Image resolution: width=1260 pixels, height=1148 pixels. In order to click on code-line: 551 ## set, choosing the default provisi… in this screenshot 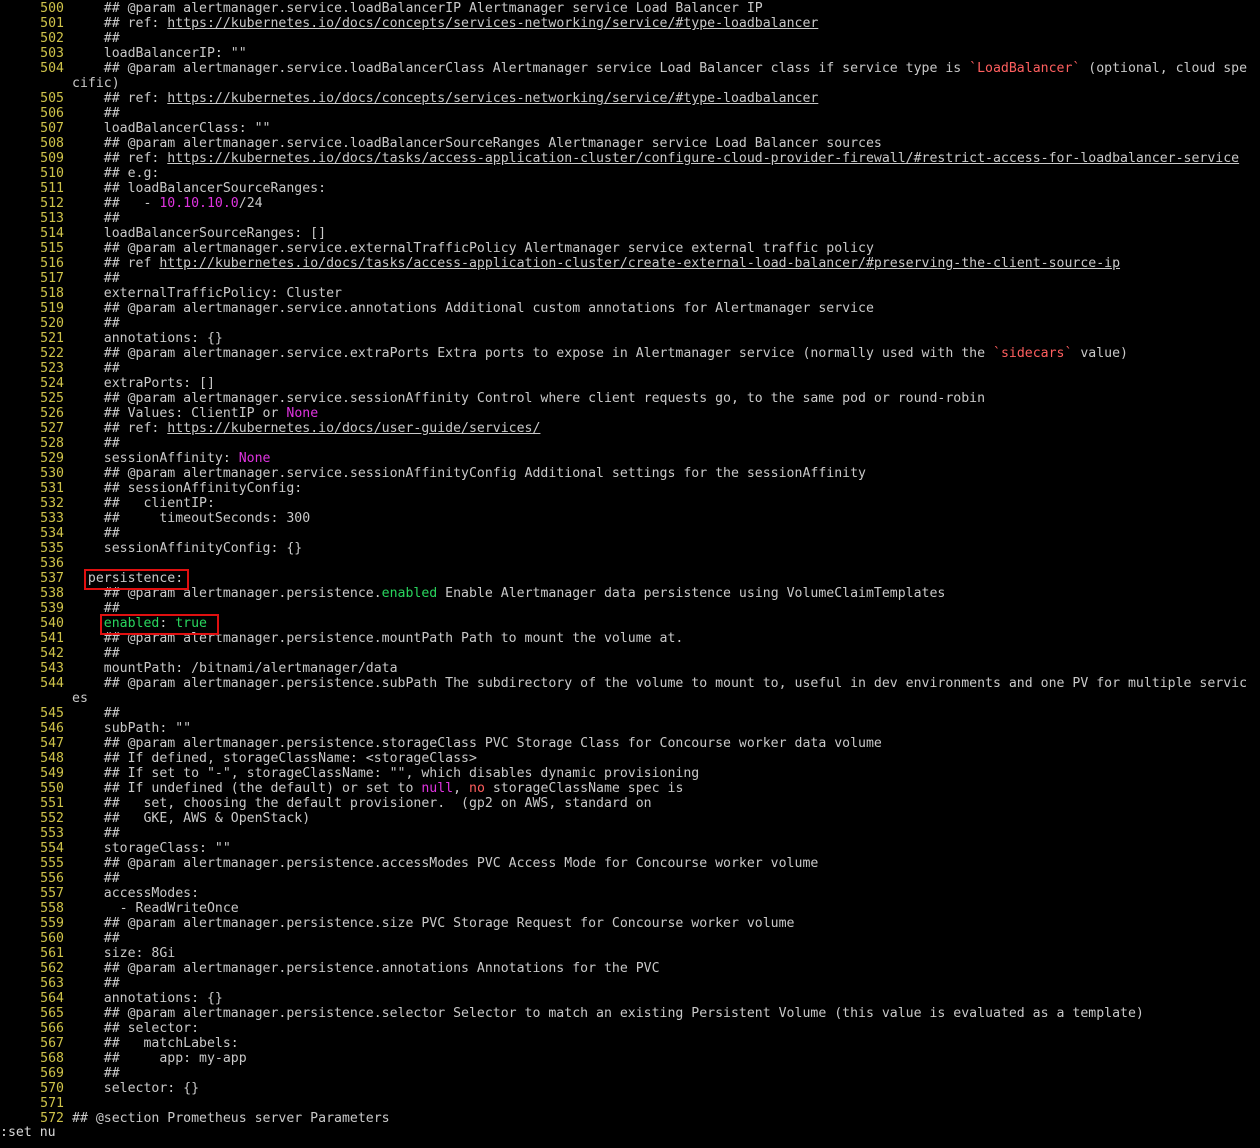, I will do `click(630, 803)`.